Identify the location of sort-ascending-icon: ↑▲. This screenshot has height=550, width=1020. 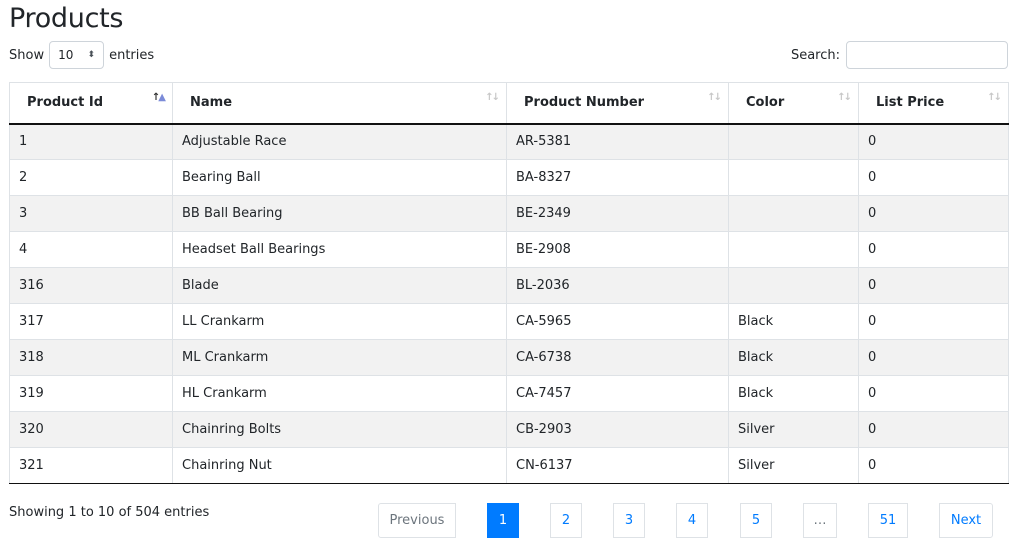
(158, 97).